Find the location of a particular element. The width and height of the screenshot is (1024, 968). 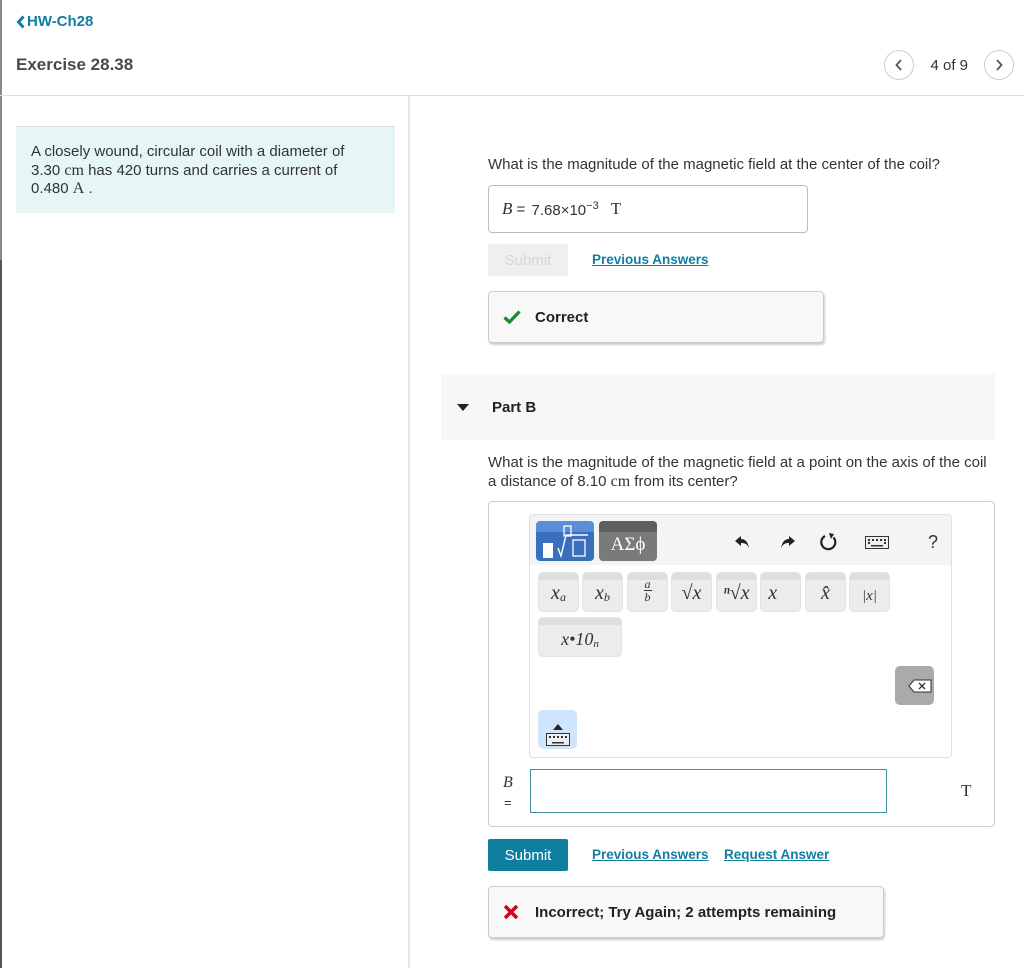

part-b-label: Part B is located at coordinates (514, 407).